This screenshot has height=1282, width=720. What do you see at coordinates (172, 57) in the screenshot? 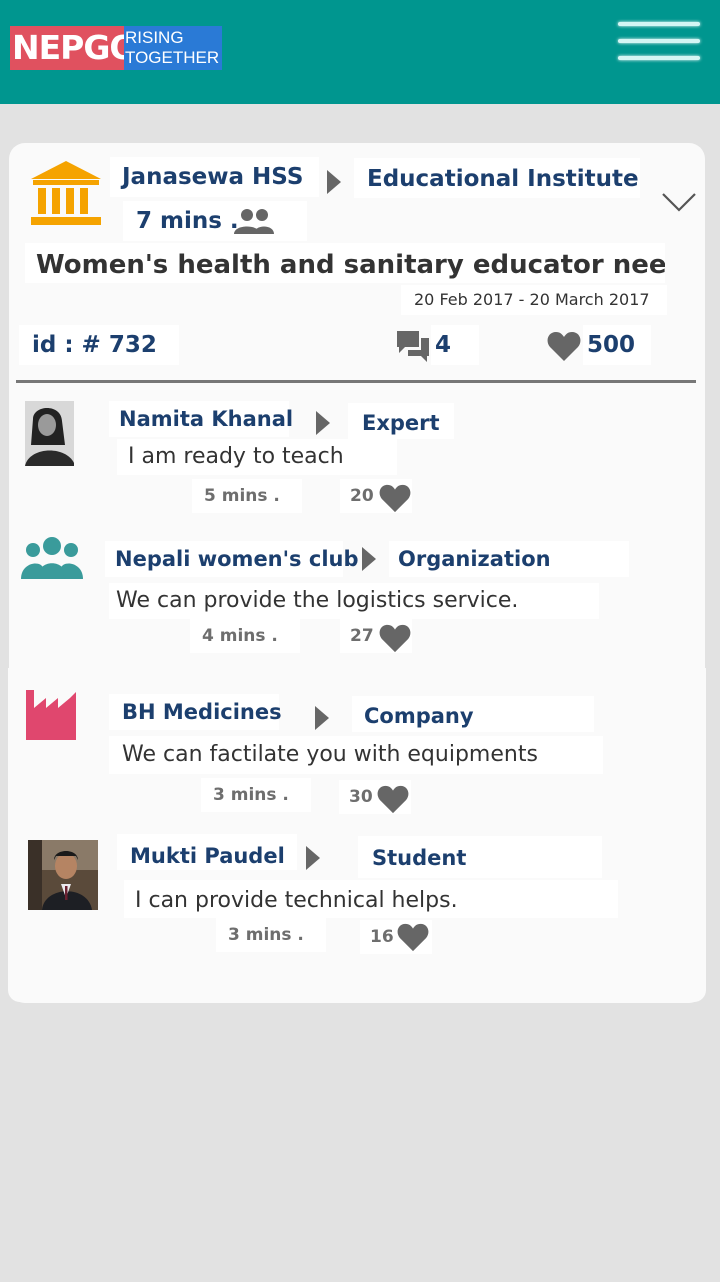
I see `logo-tagline-line2: TOGETHER` at bounding box center [172, 57].